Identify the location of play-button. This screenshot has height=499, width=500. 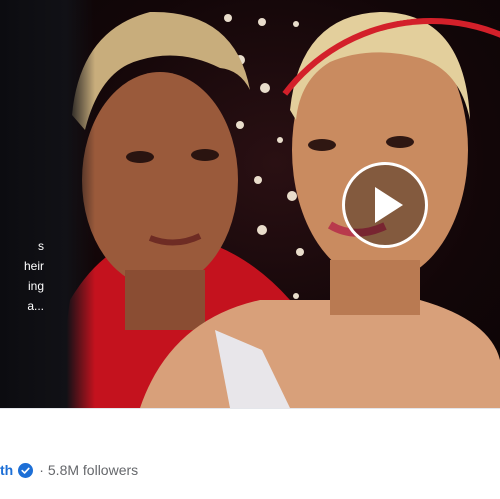
(385, 205).